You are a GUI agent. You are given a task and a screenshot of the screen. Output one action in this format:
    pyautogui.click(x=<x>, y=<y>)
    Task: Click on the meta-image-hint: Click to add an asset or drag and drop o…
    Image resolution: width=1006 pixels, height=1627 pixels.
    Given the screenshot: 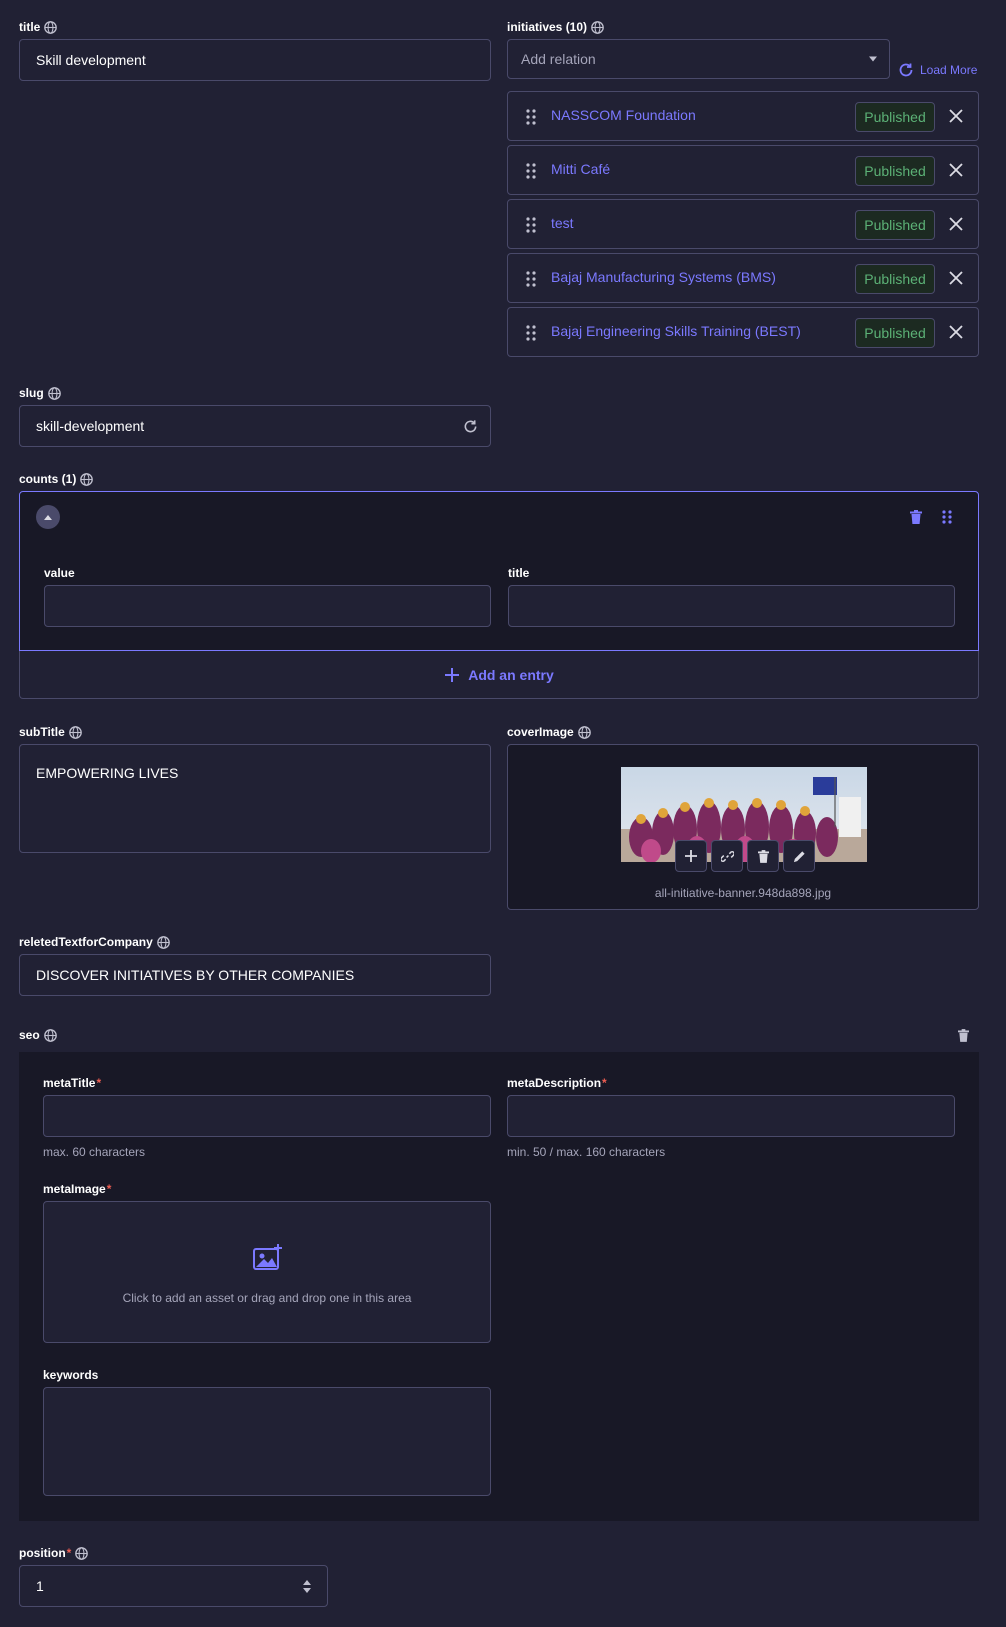 What is the action you would take?
    pyautogui.click(x=267, y=1298)
    